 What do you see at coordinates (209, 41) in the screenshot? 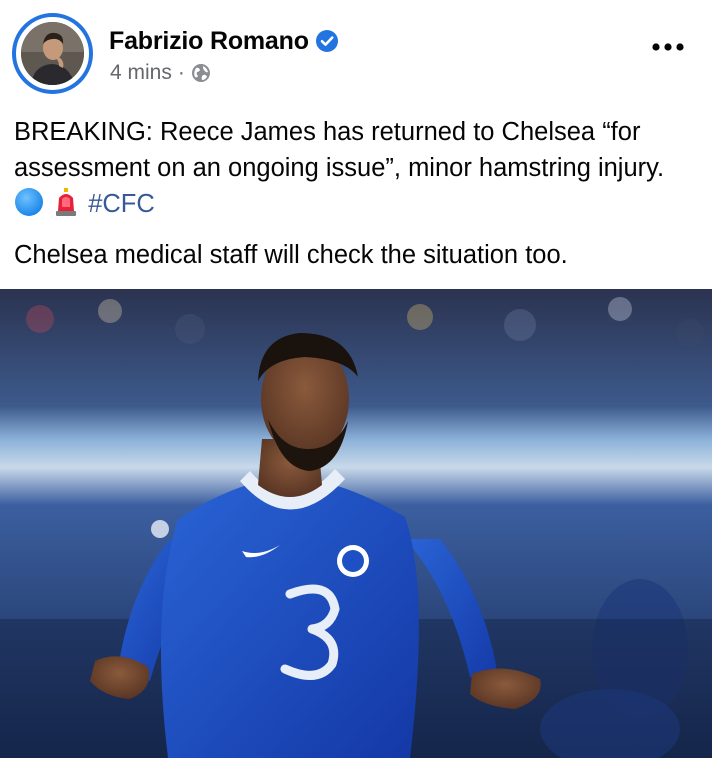
I see `author-name: Fabrizio Romano` at bounding box center [209, 41].